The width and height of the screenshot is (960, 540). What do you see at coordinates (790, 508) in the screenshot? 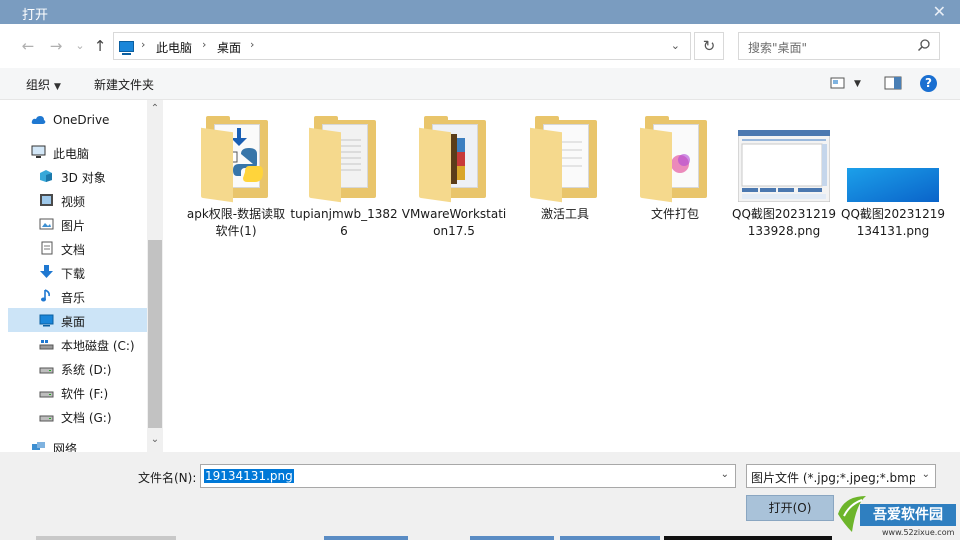
I see `open-button: 打开(O)` at bounding box center [790, 508].